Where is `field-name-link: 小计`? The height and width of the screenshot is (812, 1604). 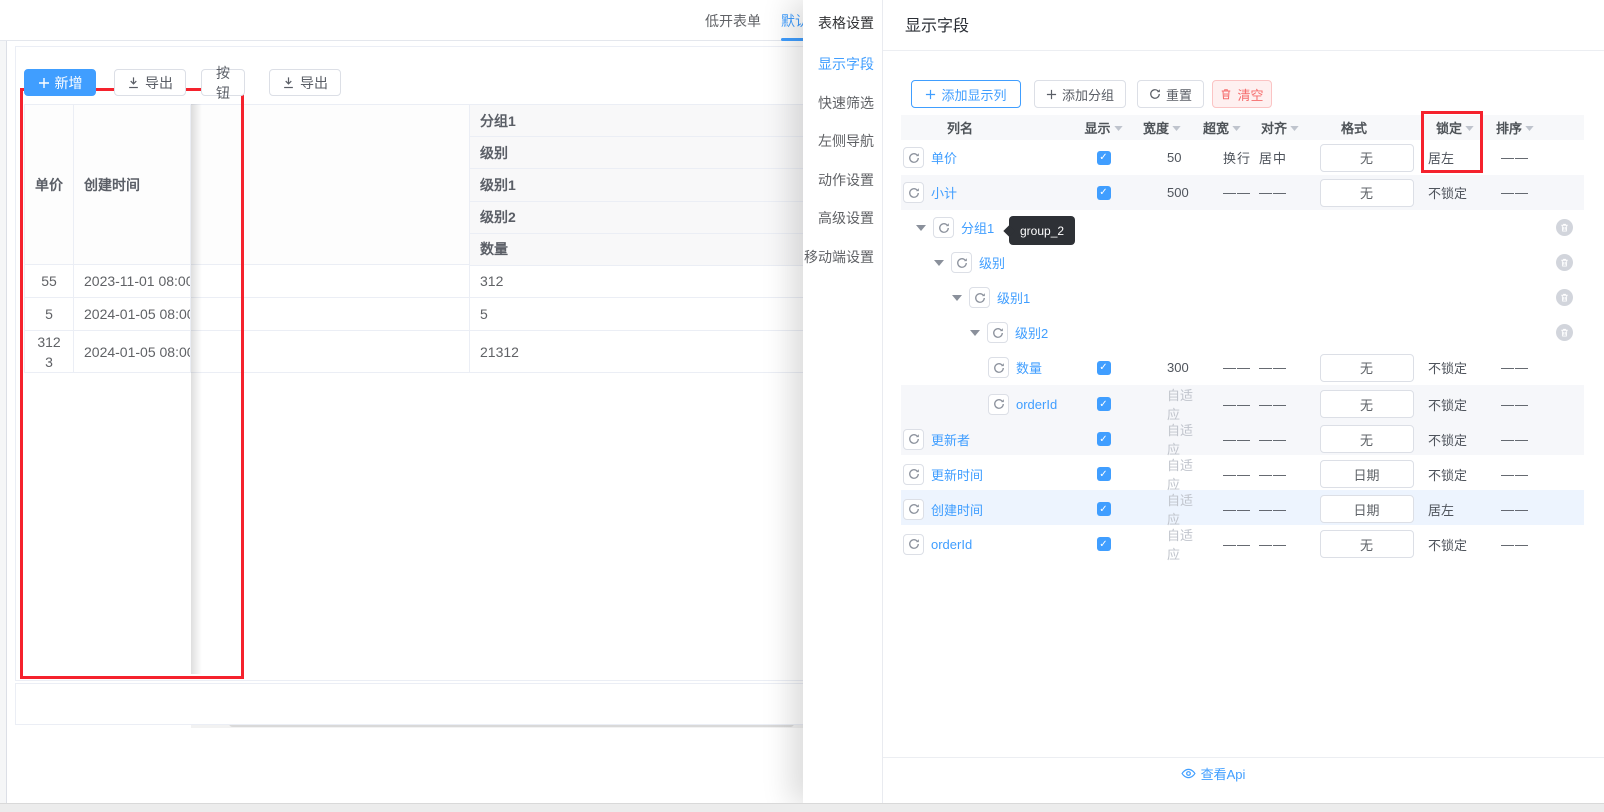 field-name-link: 小计 is located at coordinates (944, 192).